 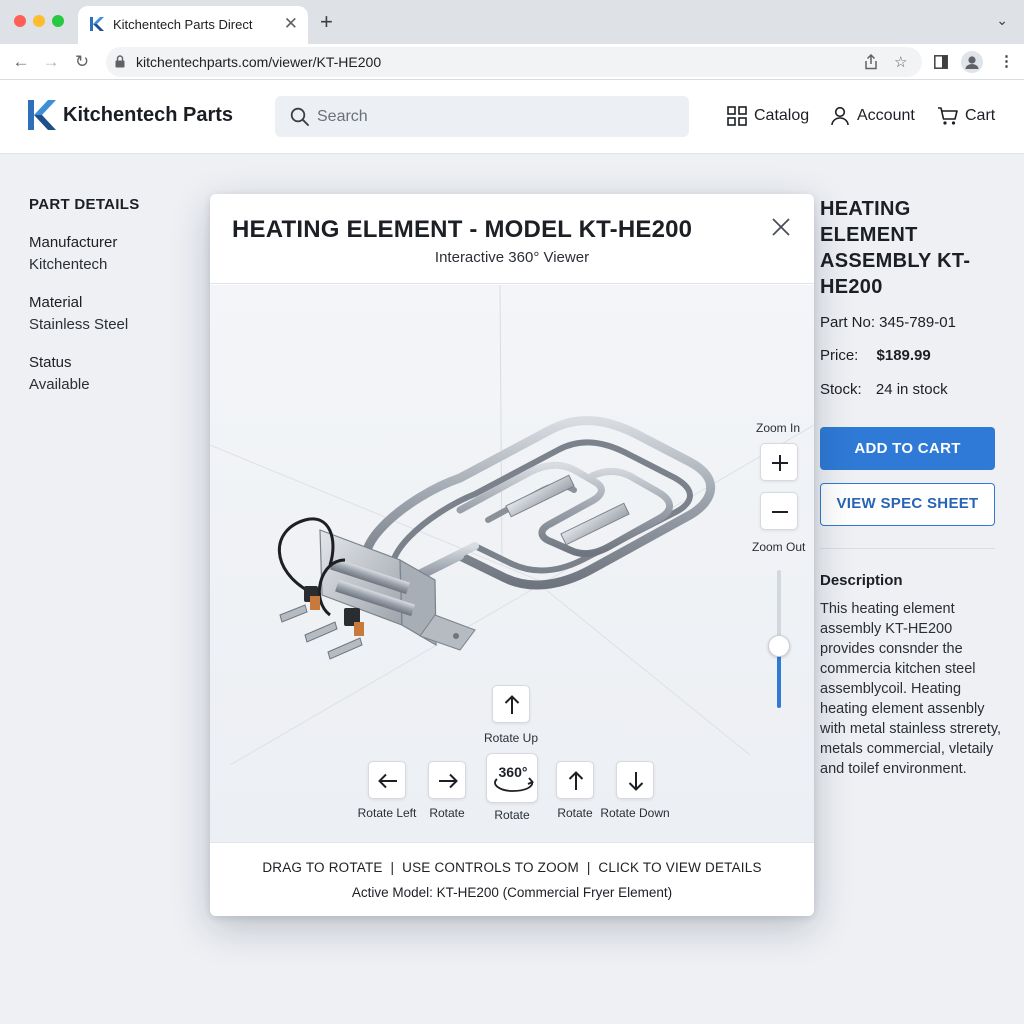 What do you see at coordinates (779, 547) in the screenshot?
I see `zoom-out-label: Zoom Out` at bounding box center [779, 547].